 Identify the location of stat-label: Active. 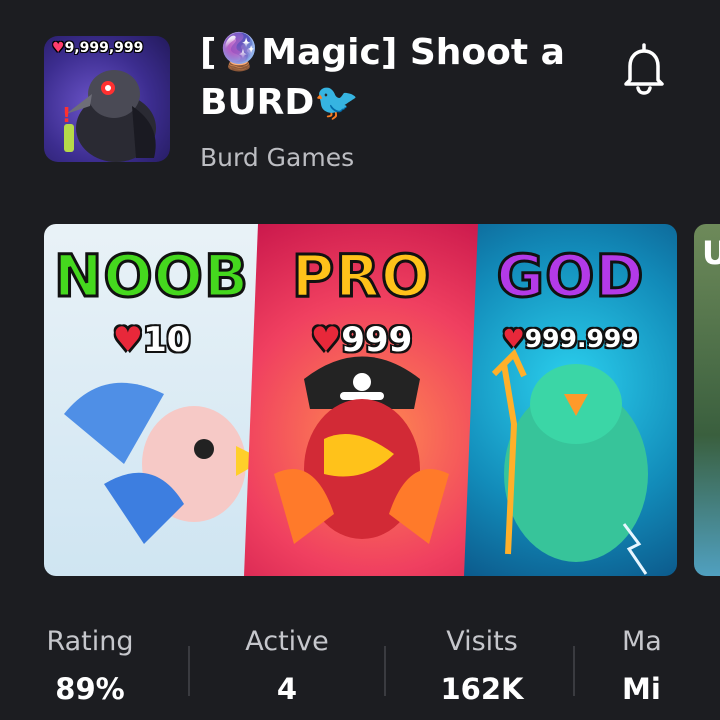
(287, 641).